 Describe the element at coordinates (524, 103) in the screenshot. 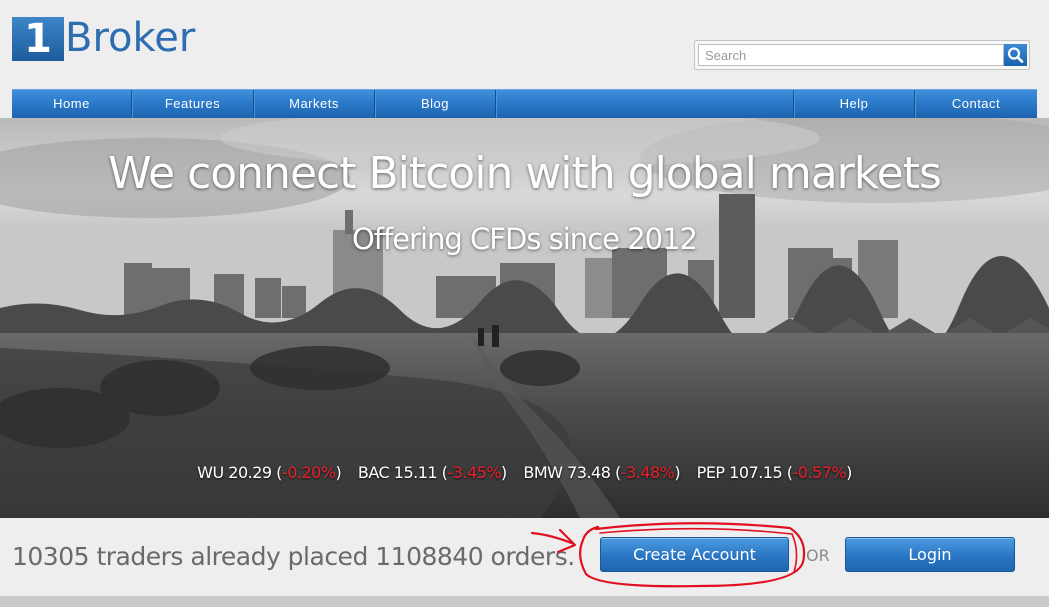

I see `main-nav: Home Features Markets Blog Help Contact` at that location.